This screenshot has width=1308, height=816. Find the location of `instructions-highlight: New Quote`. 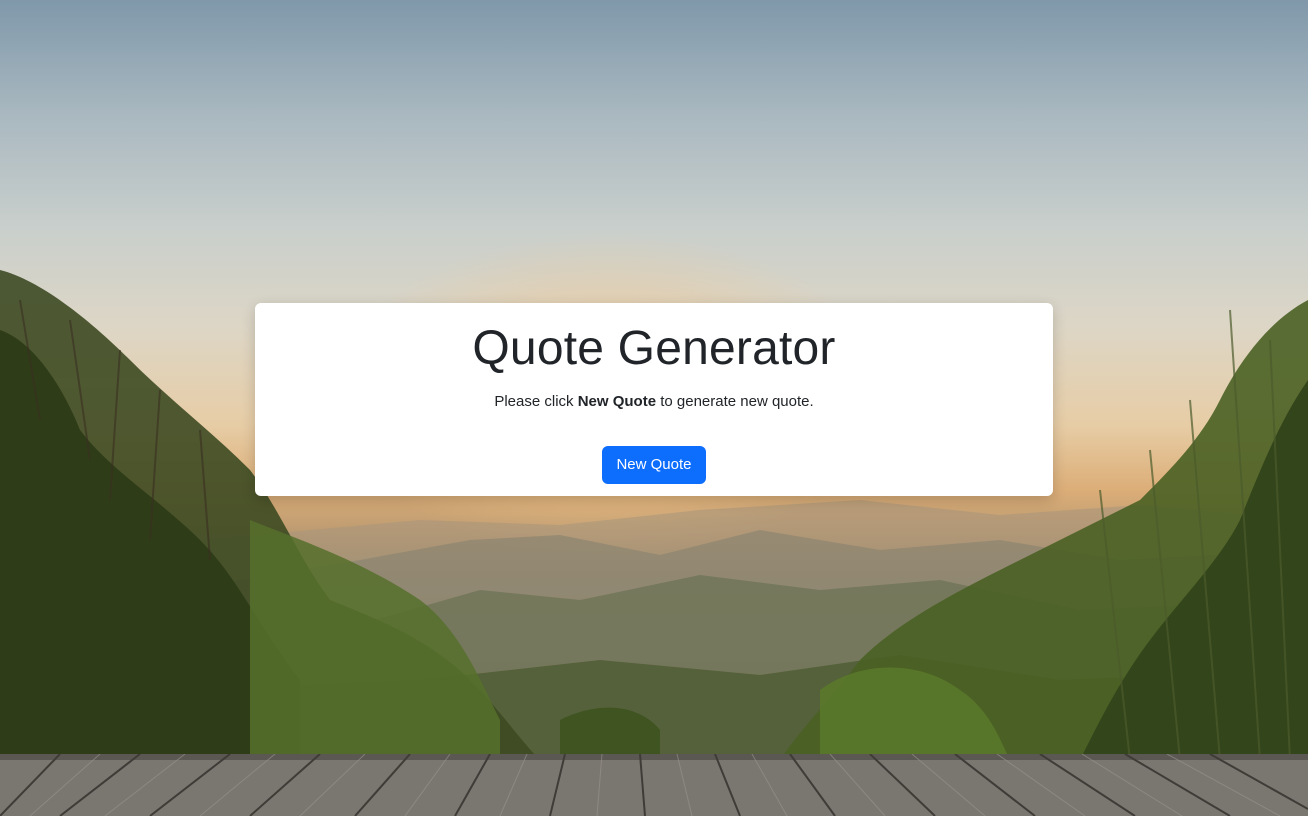

instructions-highlight: New Quote is located at coordinates (617, 401).